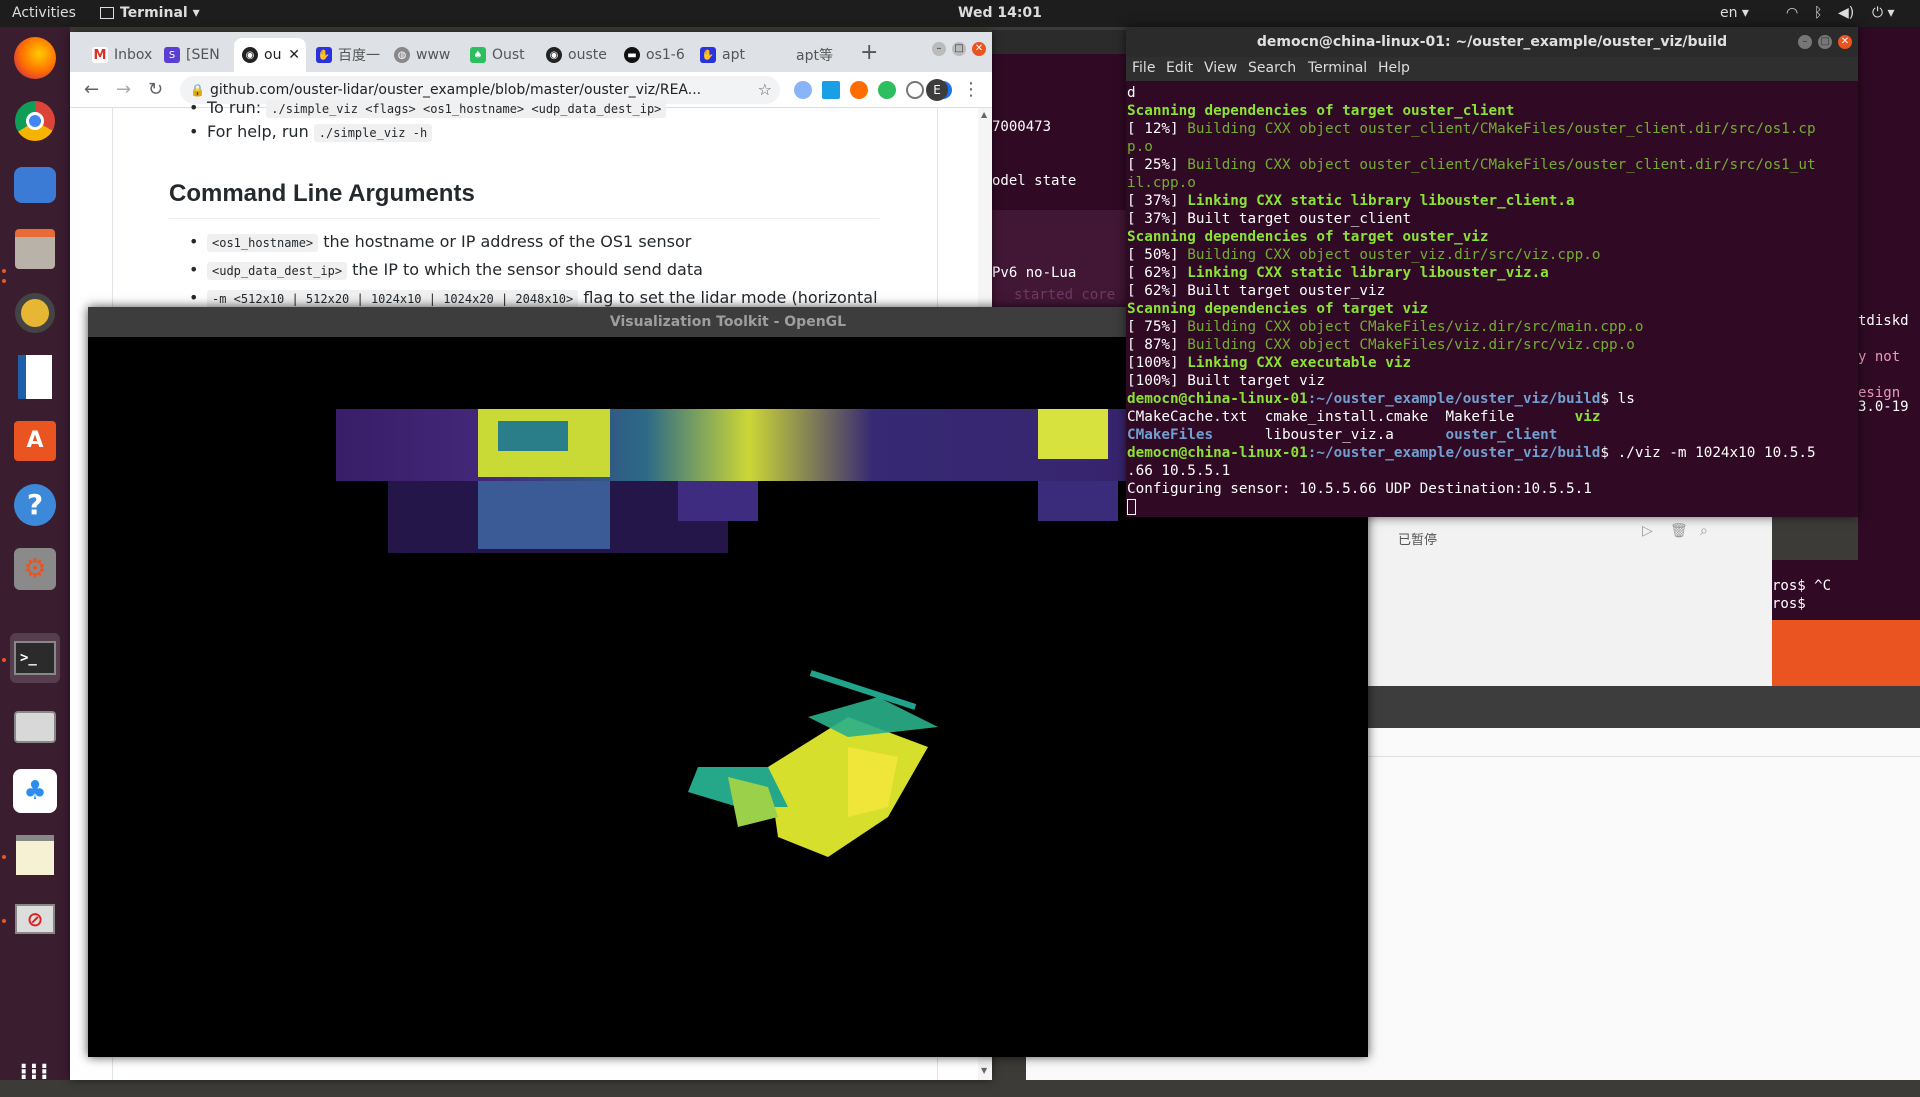 The height and width of the screenshot is (1097, 1920). What do you see at coordinates (294, 55) in the screenshot?
I see `close-tab-icon: ✕` at bounding box center [294, 55].